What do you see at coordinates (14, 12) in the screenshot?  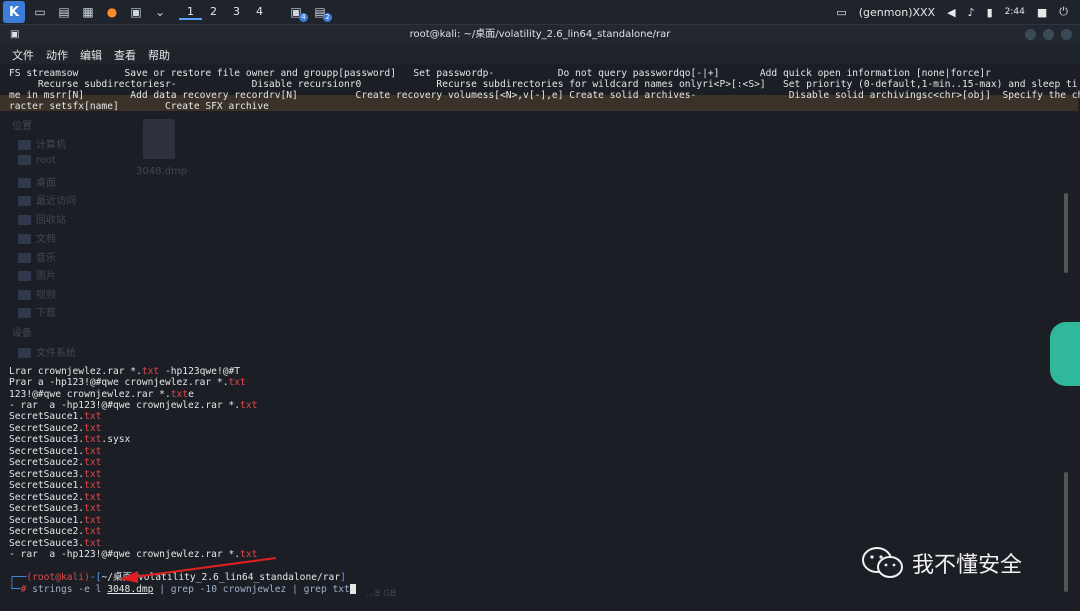 I see `kali-menu-icon: K` at bounding box center [14, 12].